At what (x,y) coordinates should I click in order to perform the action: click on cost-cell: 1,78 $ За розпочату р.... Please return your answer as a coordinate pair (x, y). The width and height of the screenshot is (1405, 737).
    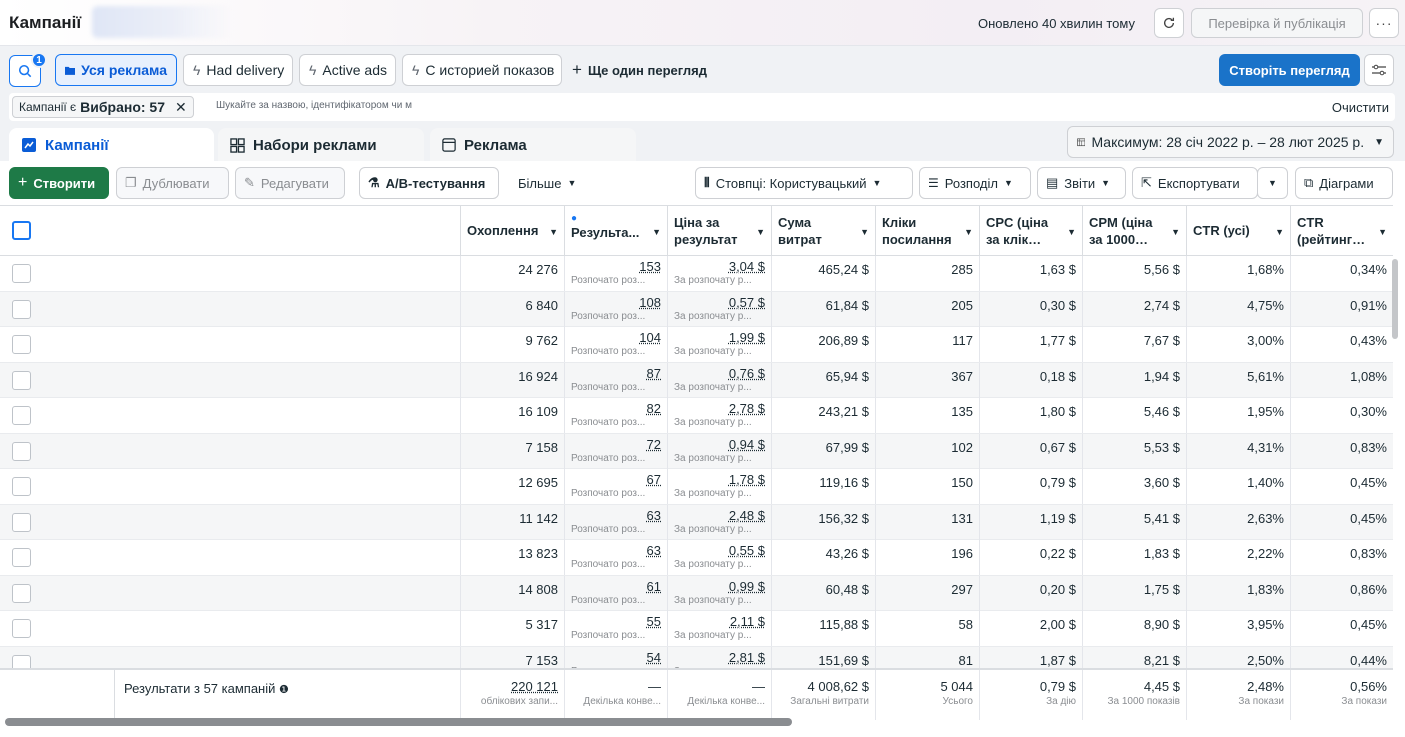
    Looking at the image, I should click on (719, 486).